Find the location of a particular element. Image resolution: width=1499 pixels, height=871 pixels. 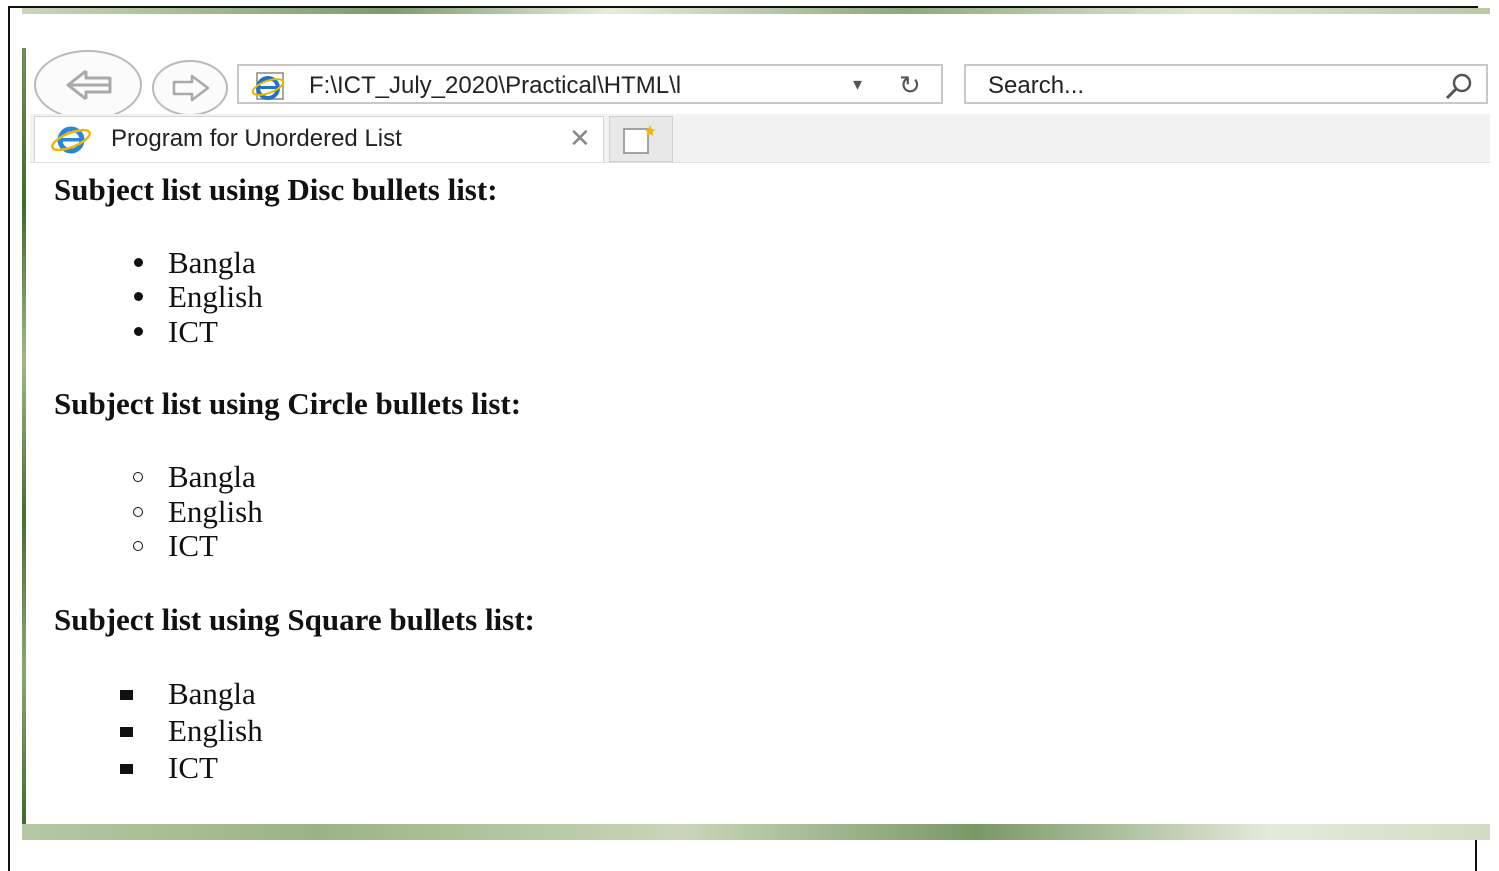

desktop-background-strip is located at coordinates (756, 11).